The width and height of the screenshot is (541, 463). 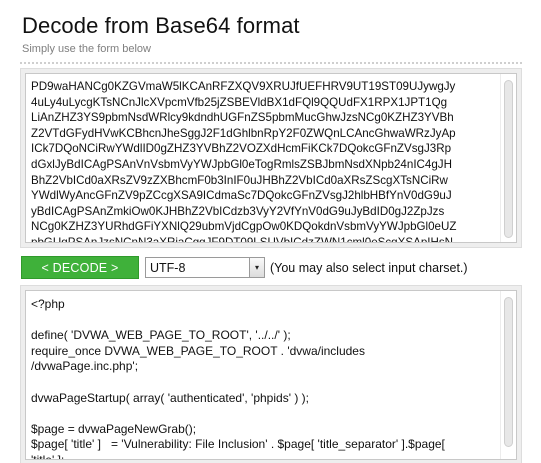 What do you see at coordinates (161, 25) in the screenshot?
I see `page-title: Decode from Base64 format` at bounding box center [161, 25].